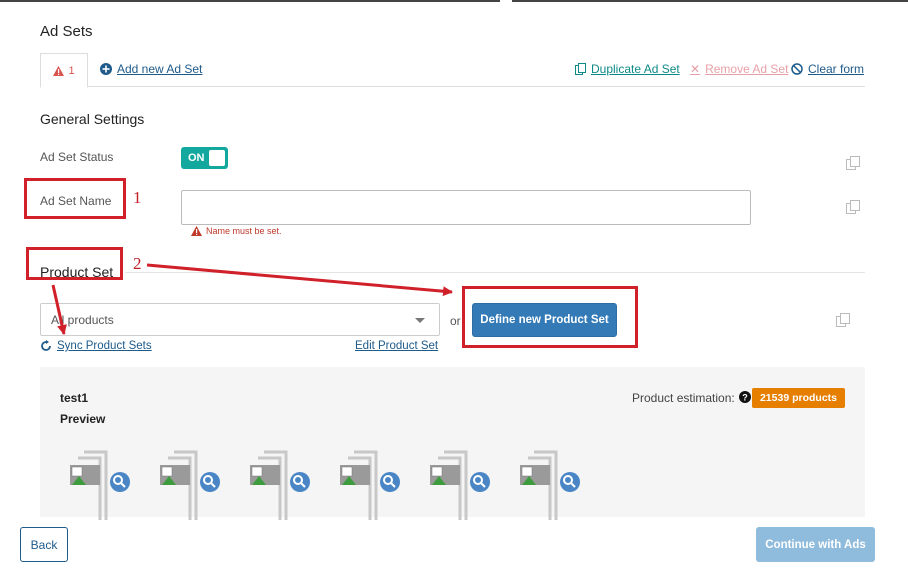 The image size is (908, 580). I want to click on arrow-to-define-button, so click(299, 280).